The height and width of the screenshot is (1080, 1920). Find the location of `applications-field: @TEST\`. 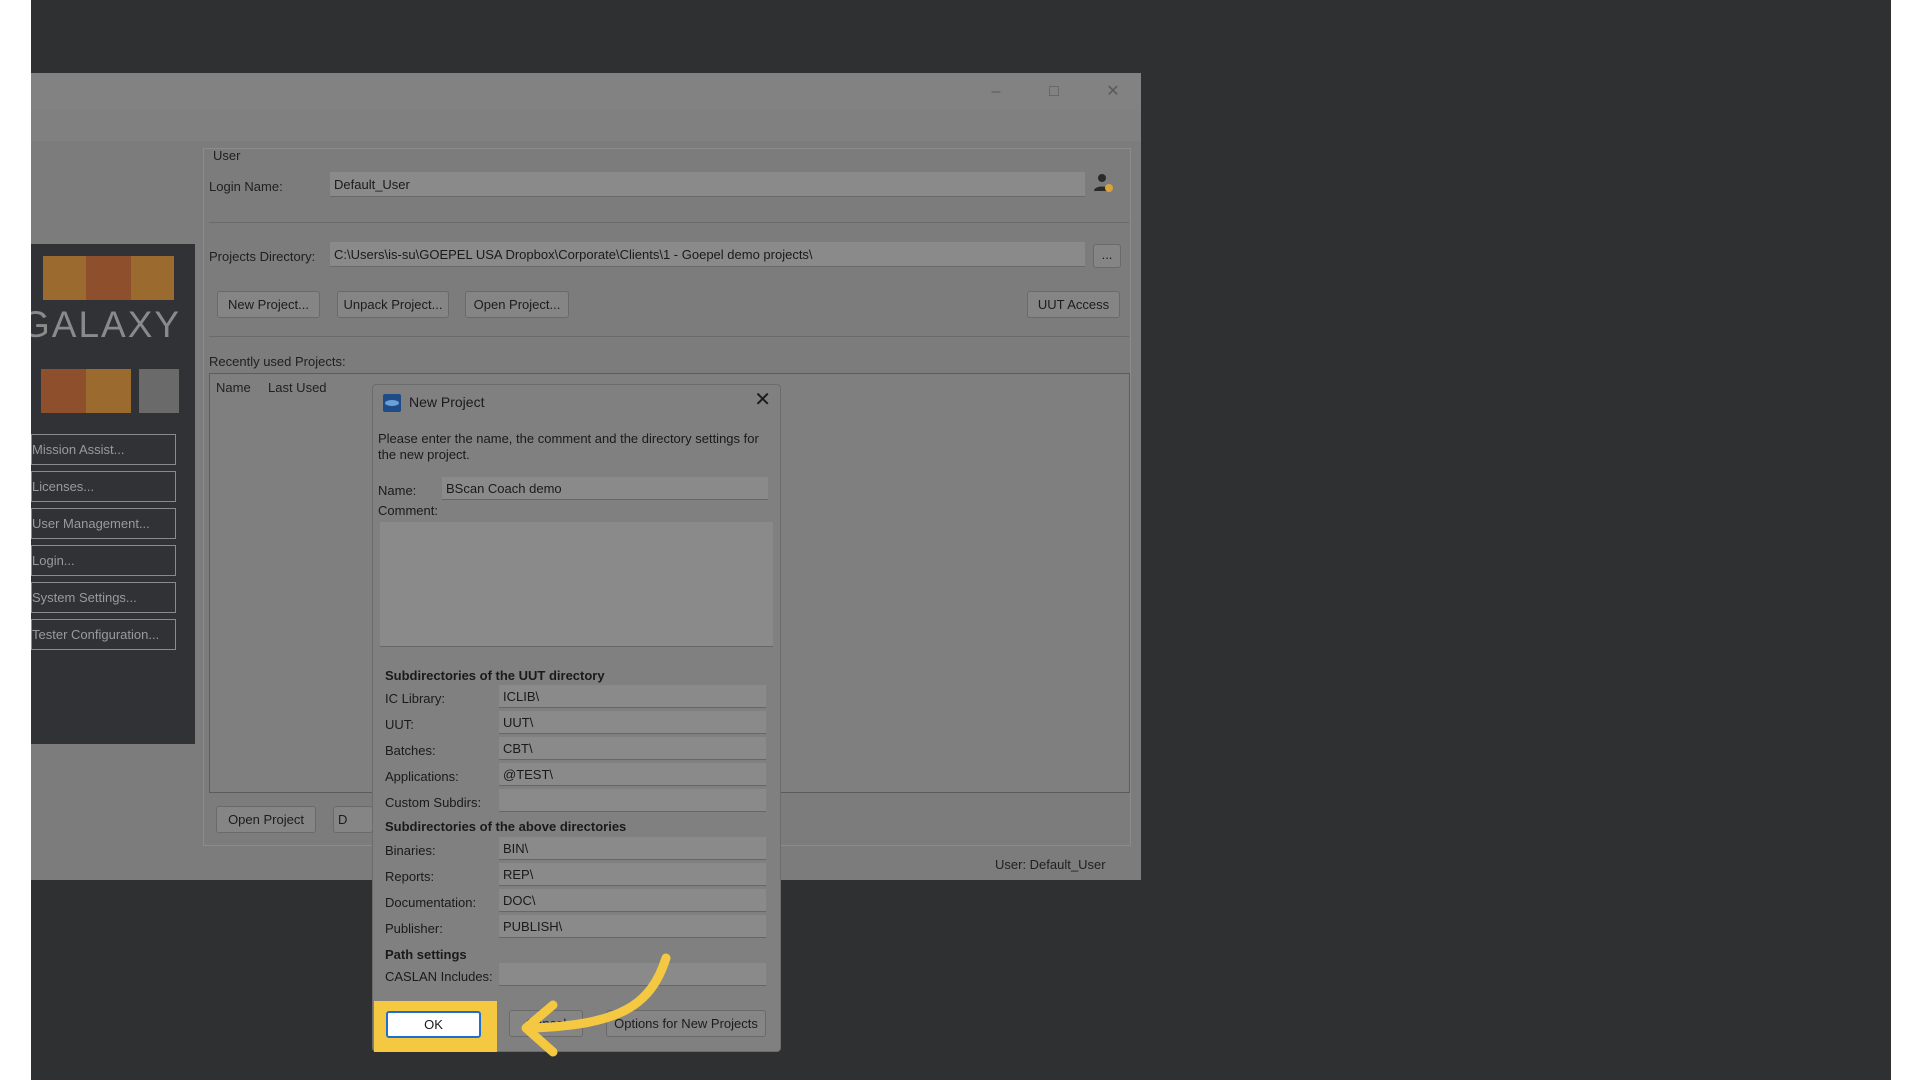

applications-field: @TEST\ is located at coordinates (632, 774).